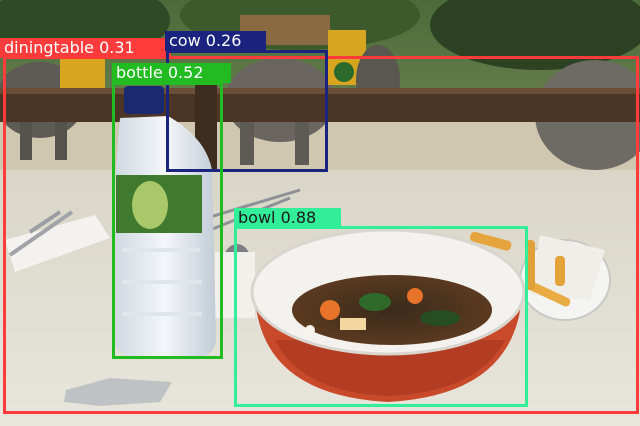  I want to click on bowl-label: bowl 0.88, so click(287, 218).